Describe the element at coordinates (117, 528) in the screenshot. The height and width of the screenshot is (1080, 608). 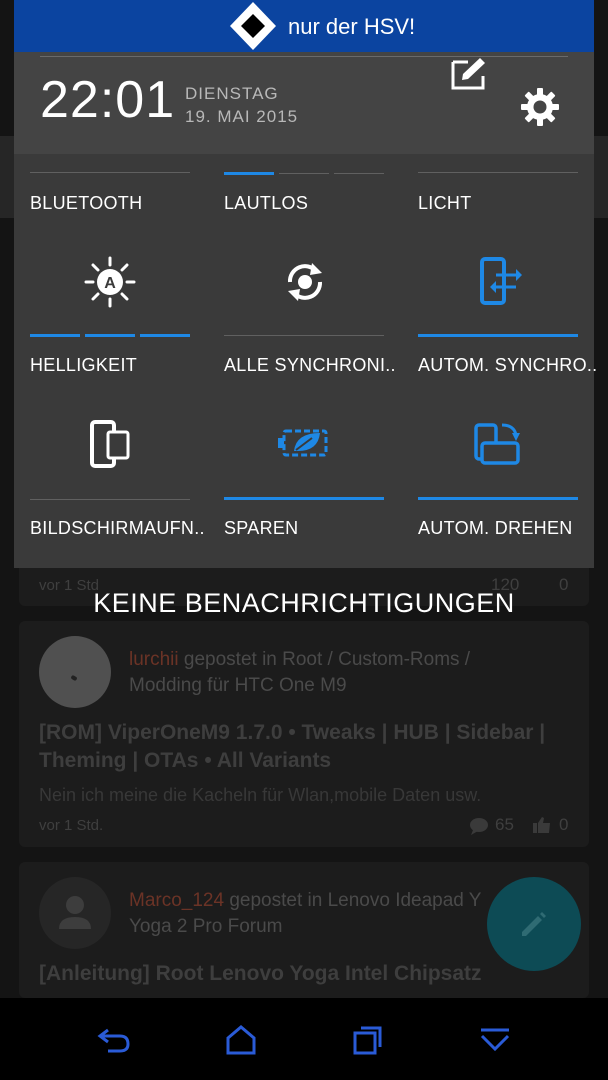
I see `tile-label: BILDSCHIRMAUFN..` at that location.